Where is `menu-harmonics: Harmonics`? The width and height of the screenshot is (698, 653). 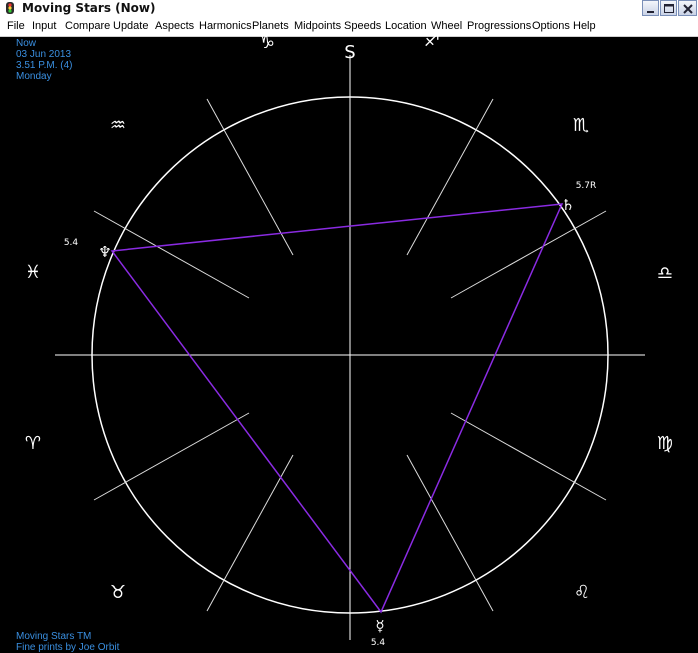 menu-harmonics: Harmonics is located at coordinates (225, 26).